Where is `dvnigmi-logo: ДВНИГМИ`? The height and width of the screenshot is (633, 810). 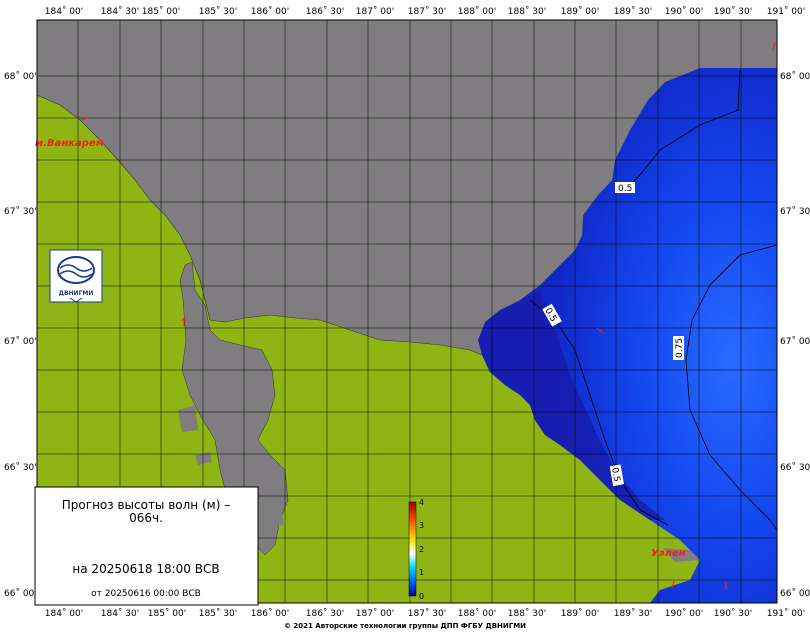 dvnigmi-logo: ДВНИГМИ is located at coordinates (76, 276).